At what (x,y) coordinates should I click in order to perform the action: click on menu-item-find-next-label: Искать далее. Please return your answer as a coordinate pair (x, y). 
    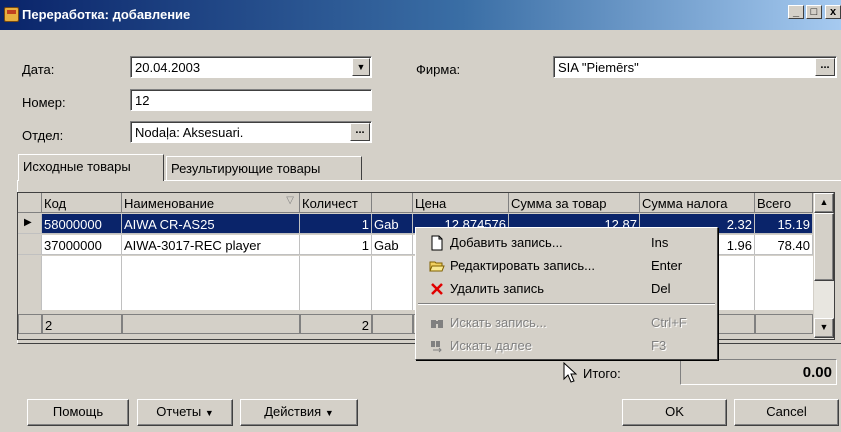
    Looking at the image, I should click on (491, 345).